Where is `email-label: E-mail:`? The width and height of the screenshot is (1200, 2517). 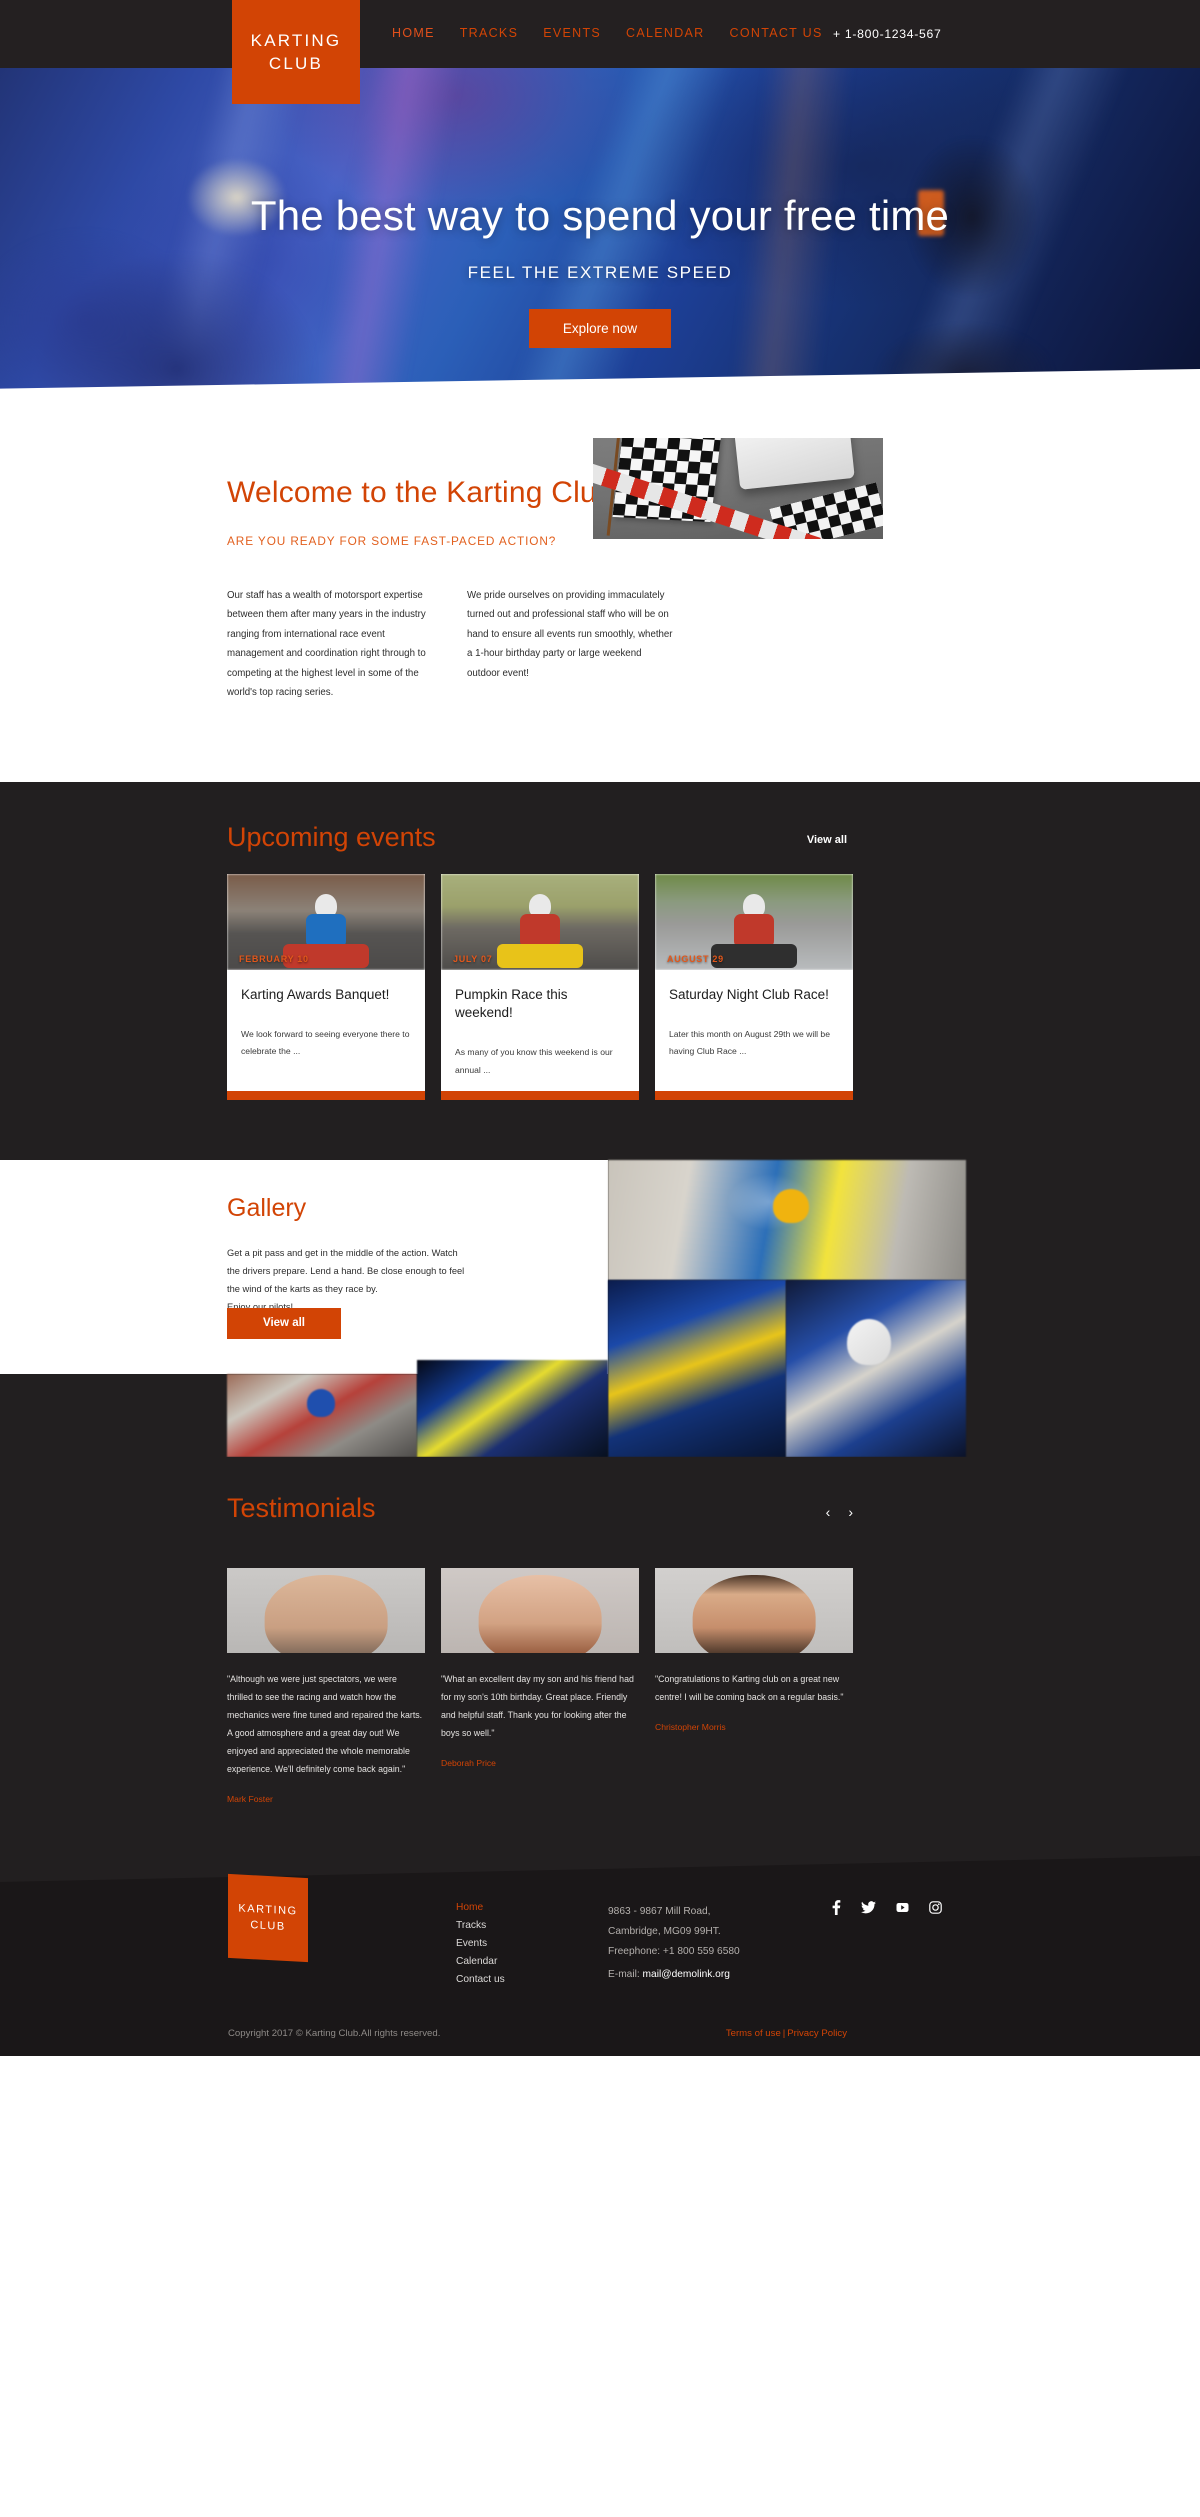 email-label: E-mail: is located at coordinates (624, 1974).